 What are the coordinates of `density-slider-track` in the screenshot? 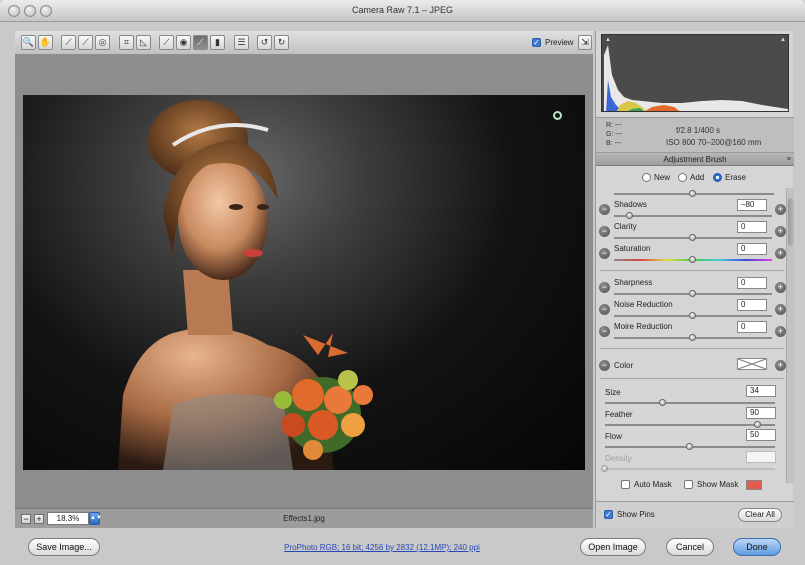 It's located at (690, 469).